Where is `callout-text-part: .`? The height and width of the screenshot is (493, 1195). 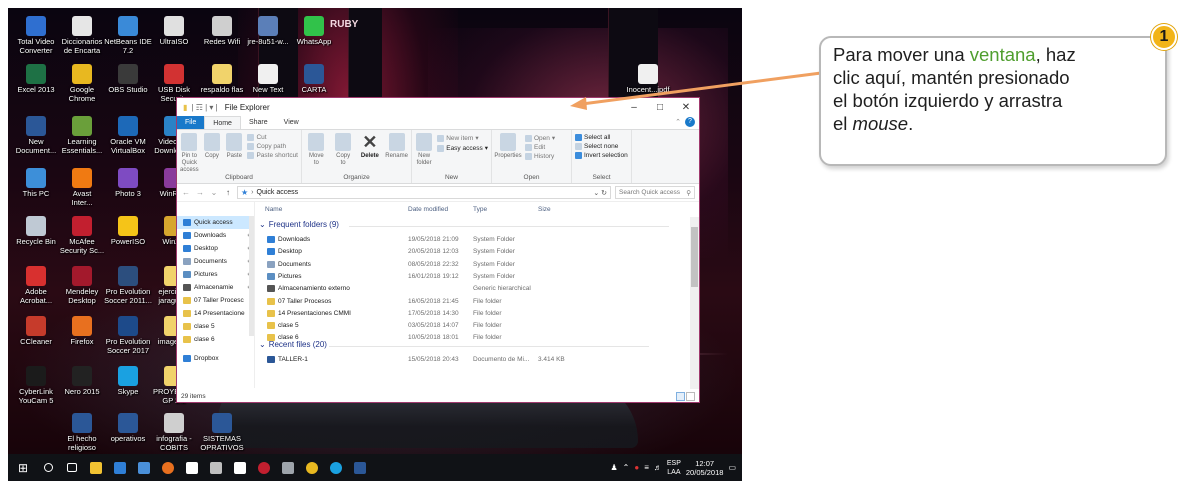
callout-text-part: . is located at coordinates (911, 123).